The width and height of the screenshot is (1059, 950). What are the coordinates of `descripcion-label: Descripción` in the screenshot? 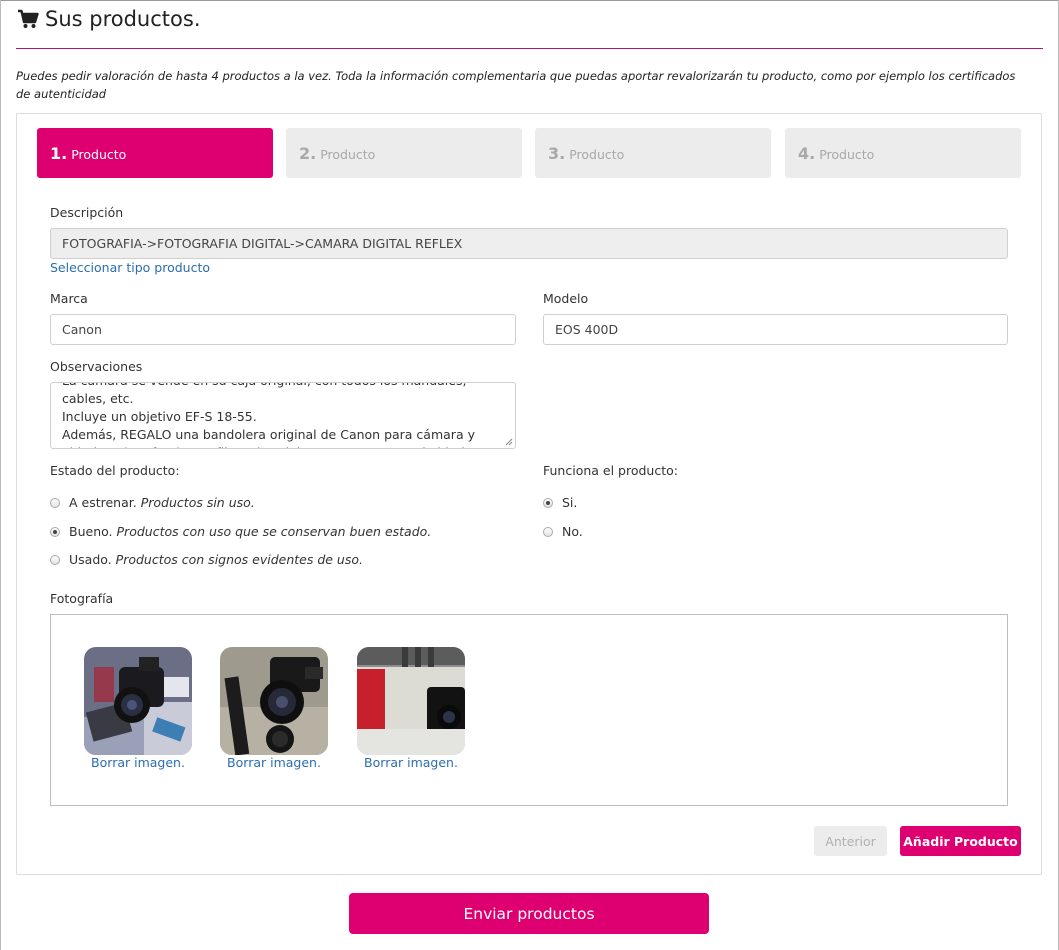 It's located at (87, 212).